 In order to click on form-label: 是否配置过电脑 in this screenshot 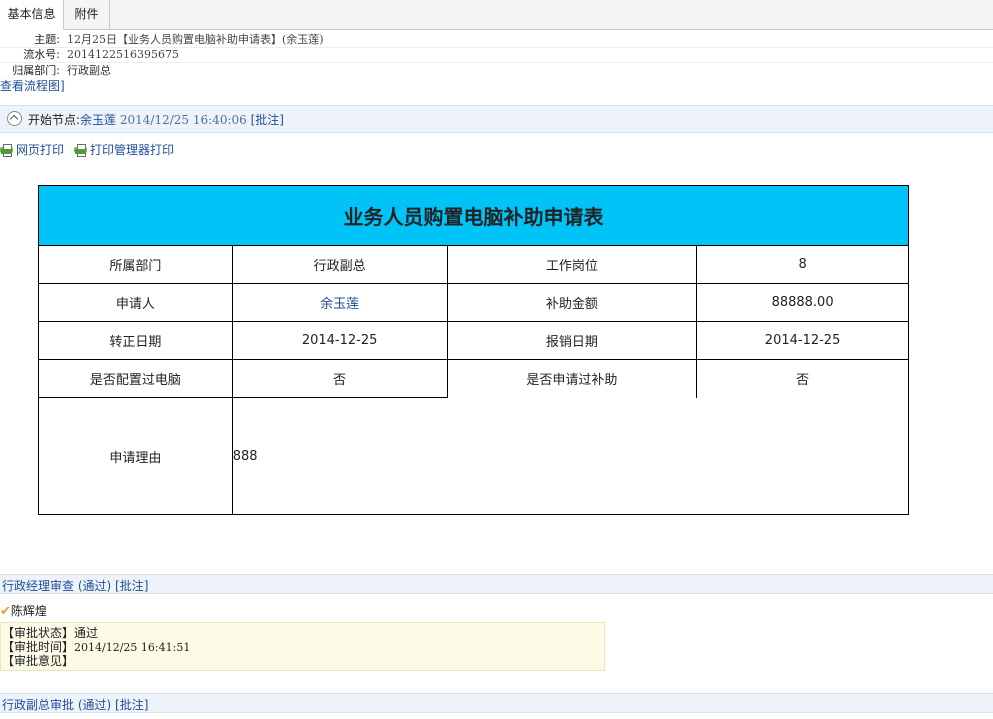, I will do `click(135, 378)`.